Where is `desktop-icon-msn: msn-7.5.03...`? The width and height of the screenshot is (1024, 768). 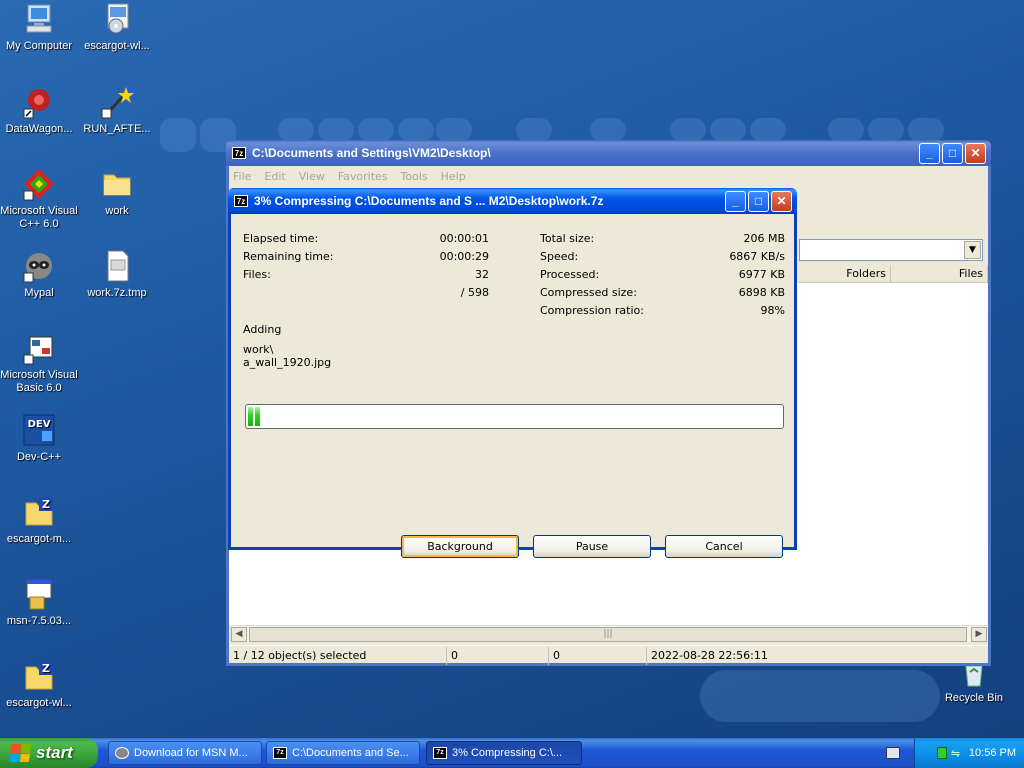
desktop-icon-msn: msn-7.5.03... is located at coordinates (39, 602).